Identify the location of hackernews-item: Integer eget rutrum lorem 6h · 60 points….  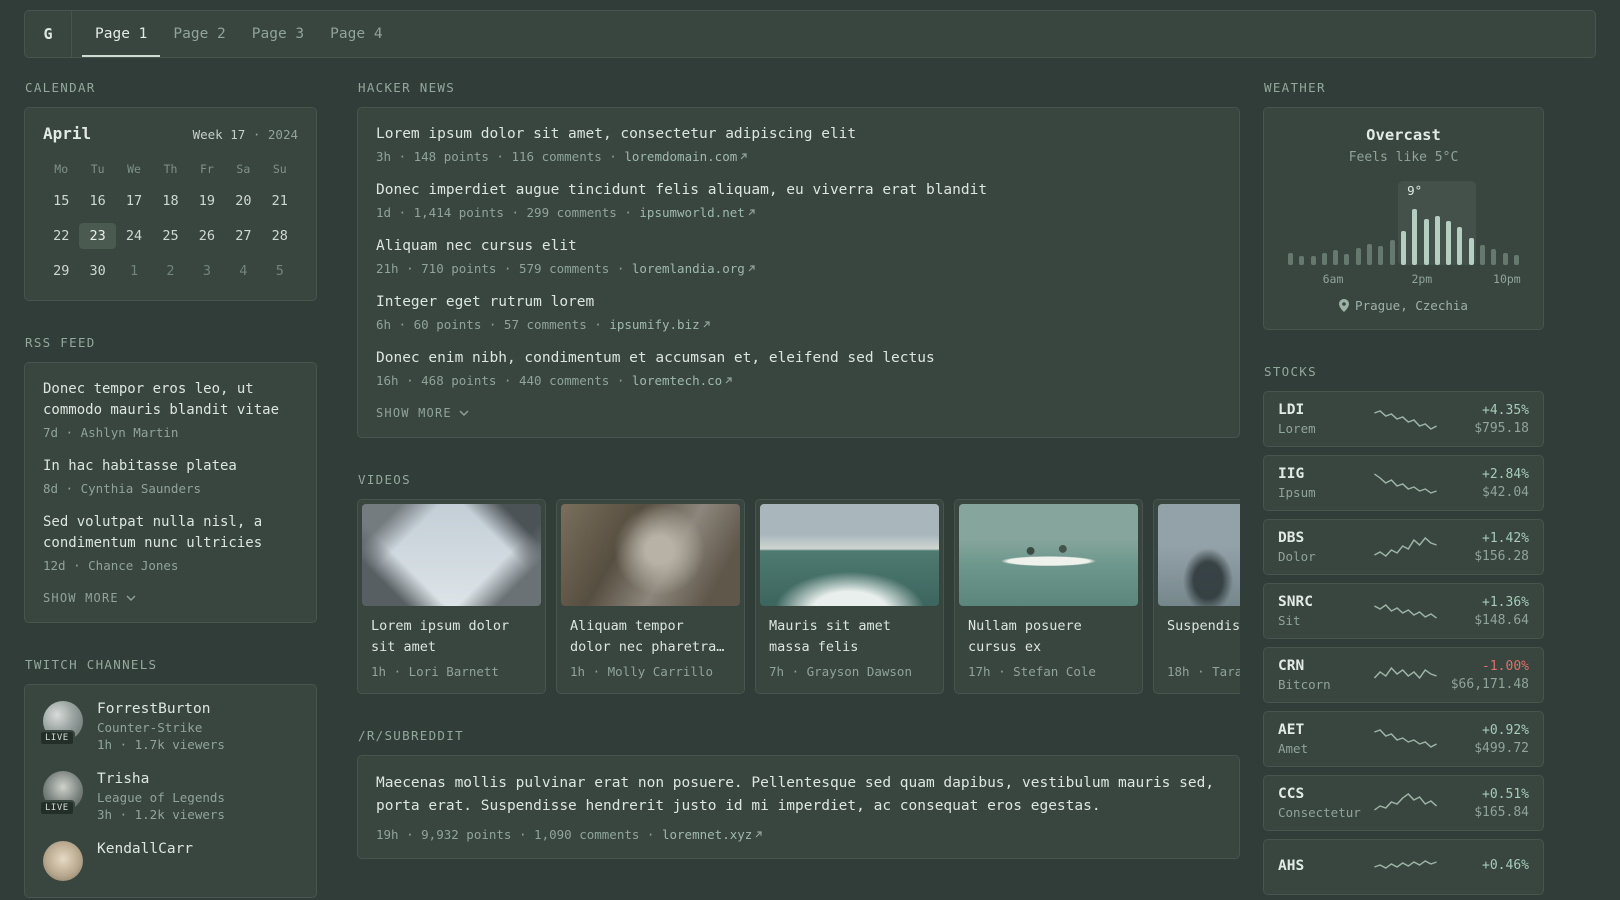
(798, 312).